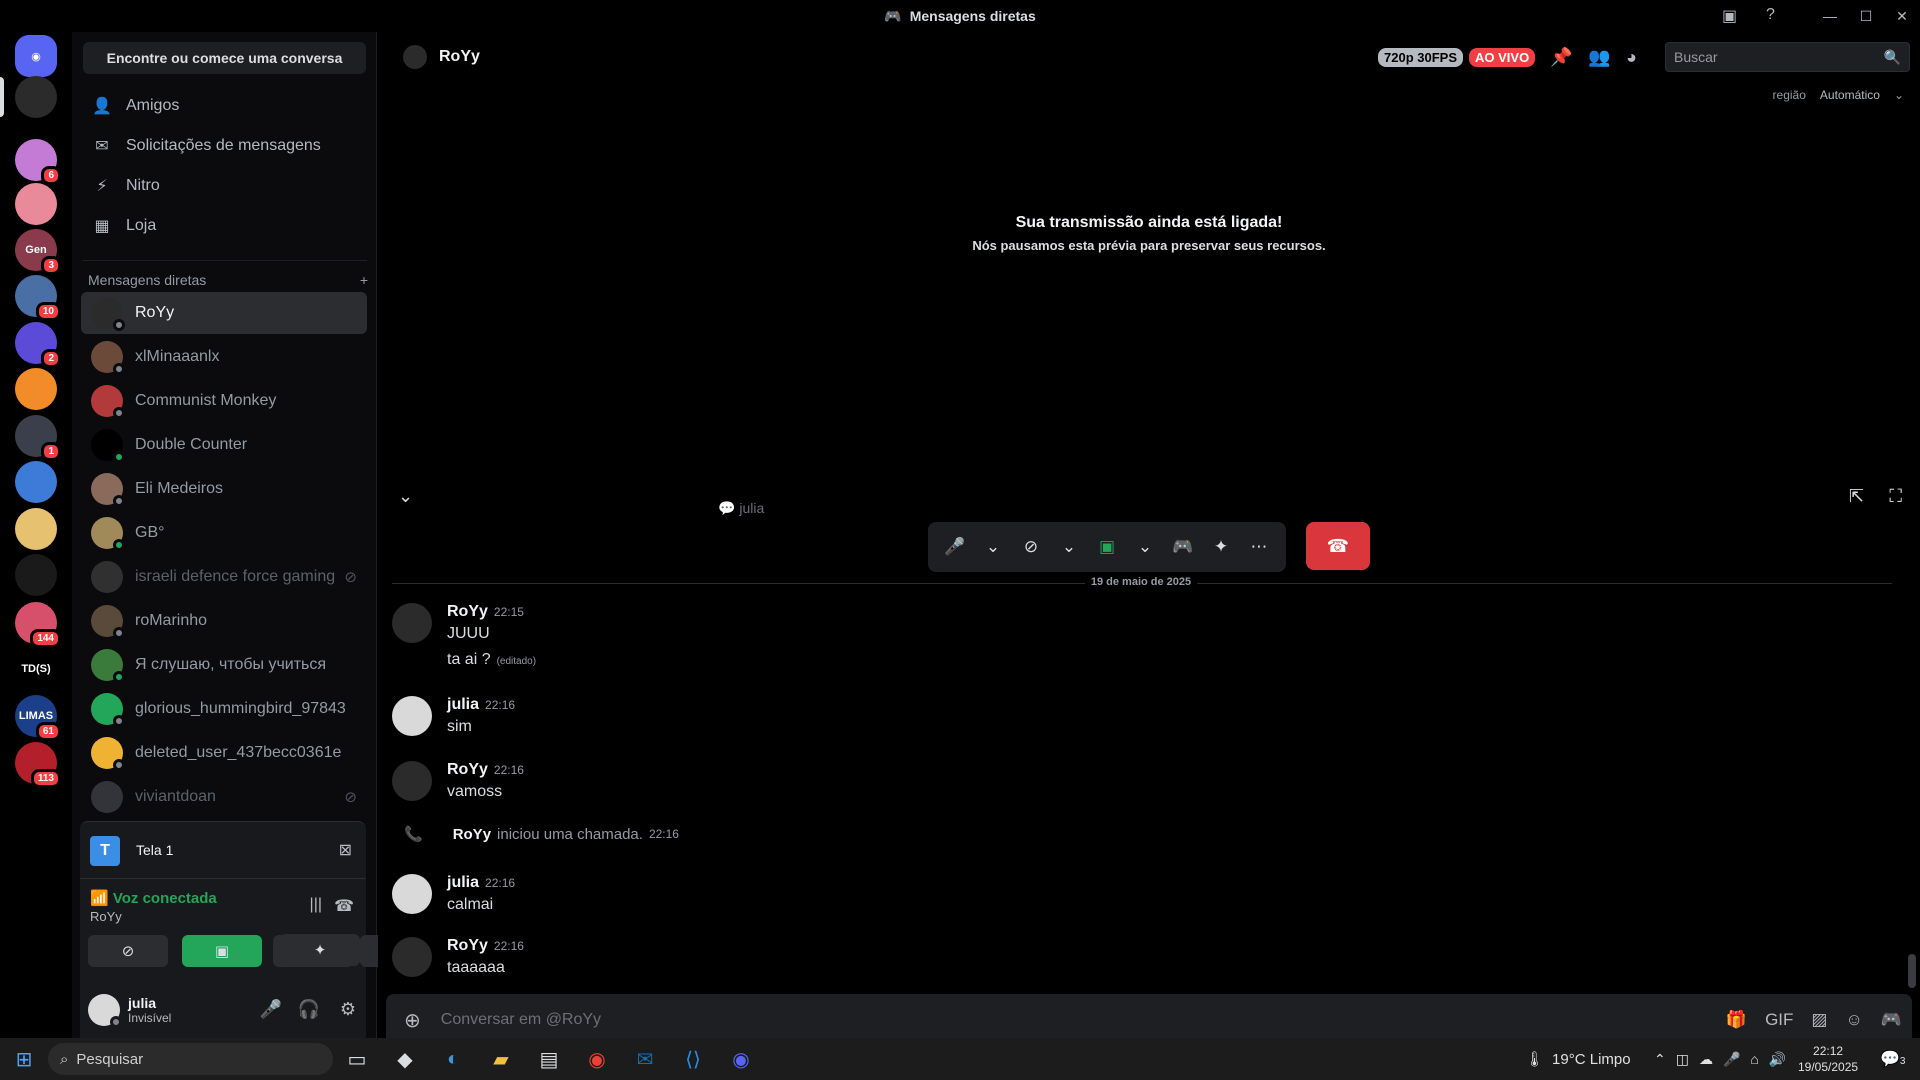 This screenshot has width=1920, height=1080. What do you see at coordinates (320, 950) in the screenshot?
I see `soundboard-button: ✦` at bounding box center [320, 950].